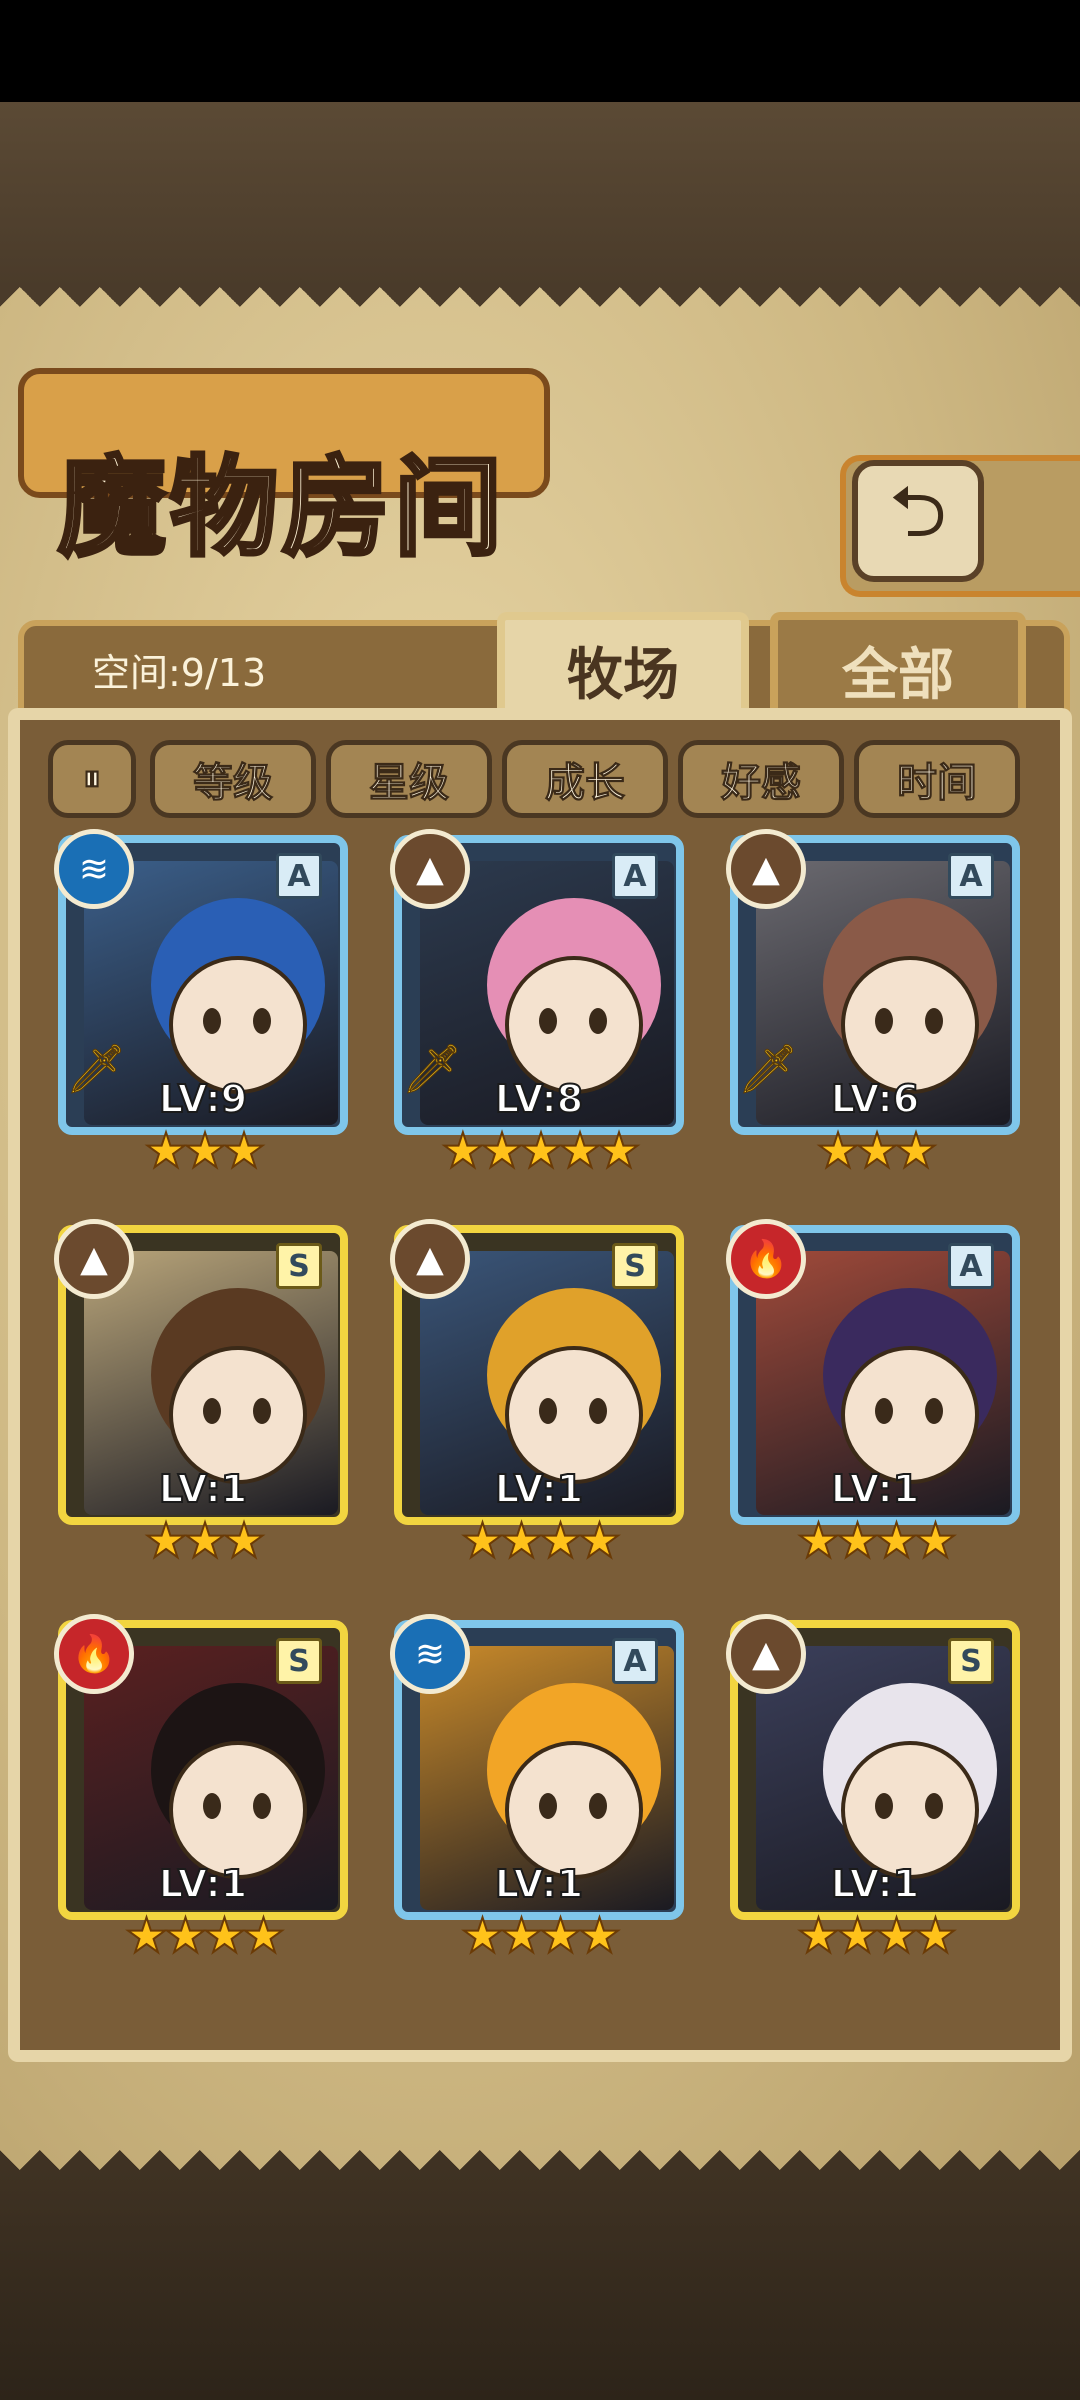  I want to click on page-title: 魔物房间, so click(281, 508).